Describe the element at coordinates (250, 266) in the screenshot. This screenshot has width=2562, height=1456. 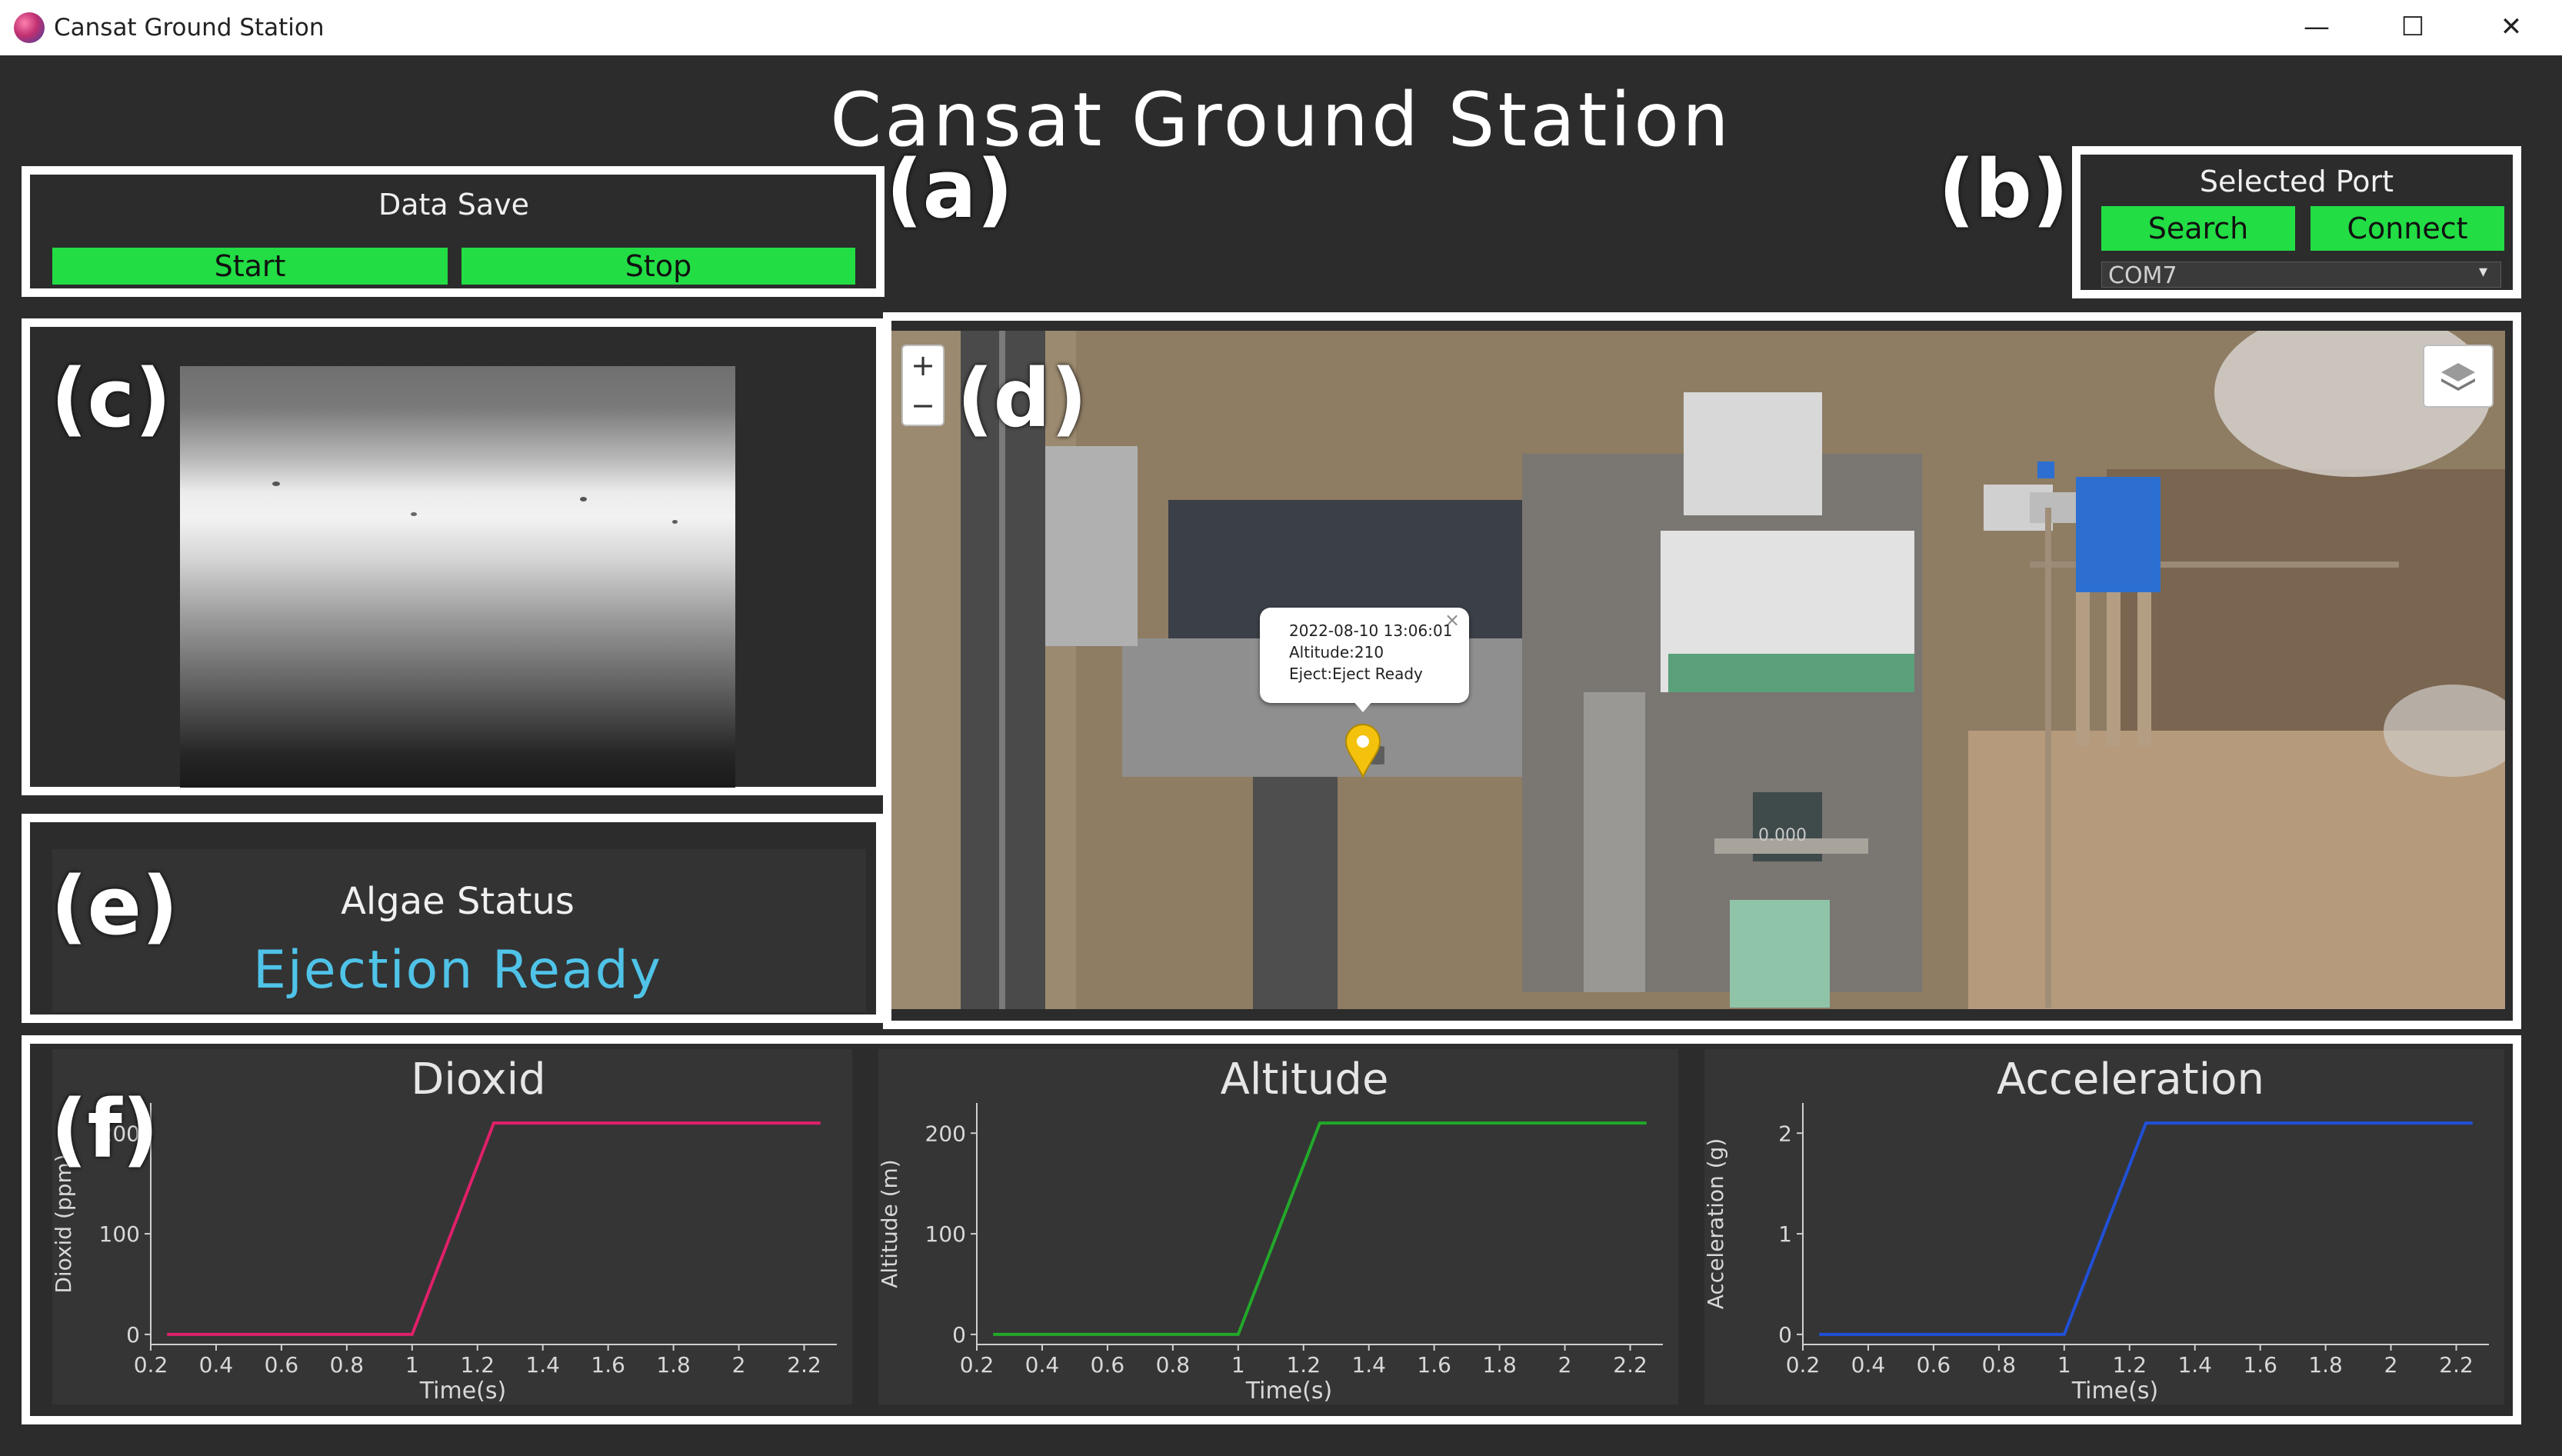
I see `start-button: Start` at that location.